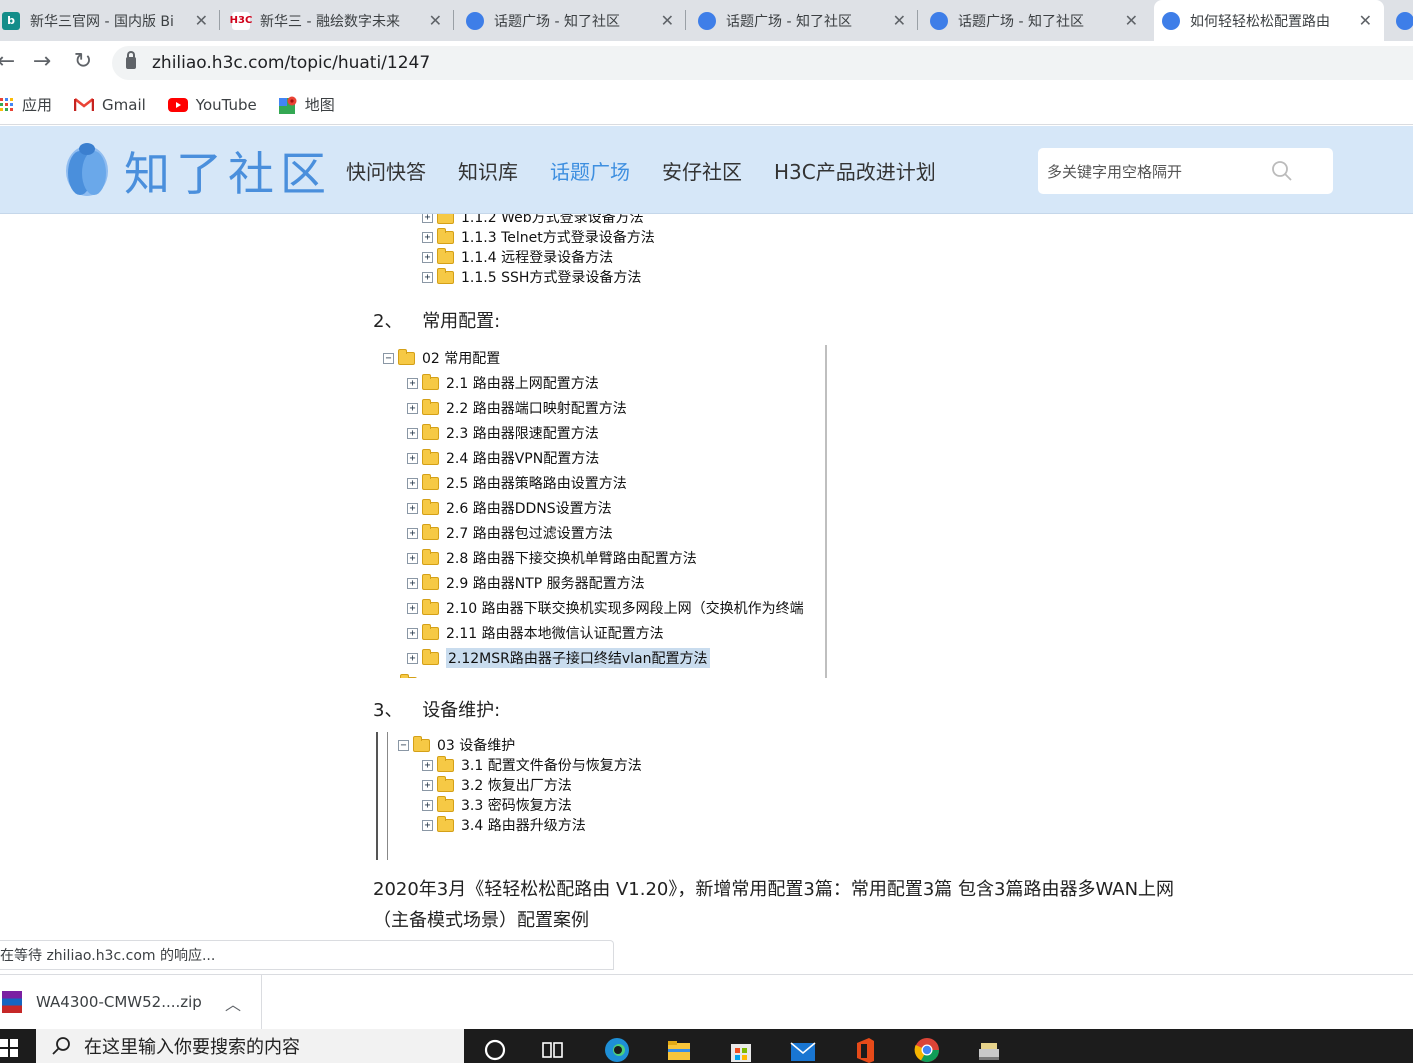 The height and width of the screenshot is (1063, 1413). Describe the element at coordinates (553, 1050) in the screenshot. I see `task-view-icon` at that location.